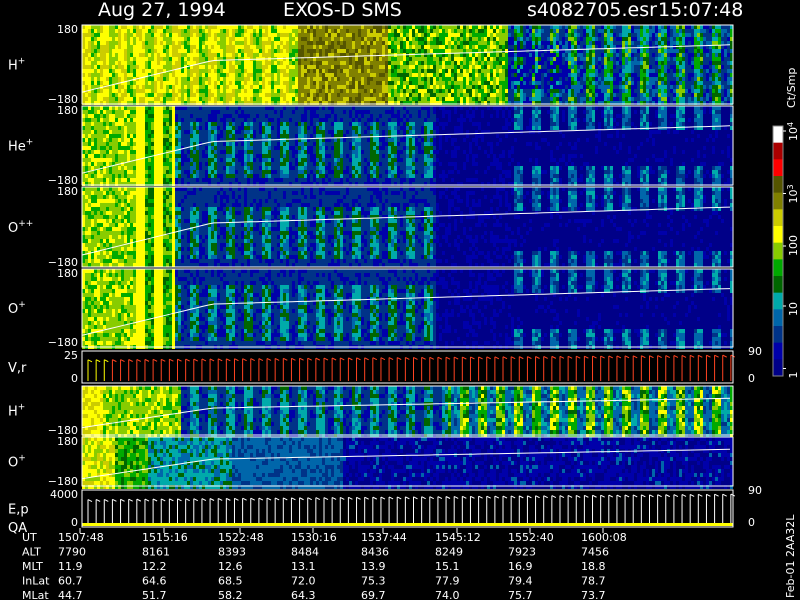 Image resolution: width=800 pixels, height=600 pixels. I want to click on ephemeris-cell: 58.2, so click(230, 594).